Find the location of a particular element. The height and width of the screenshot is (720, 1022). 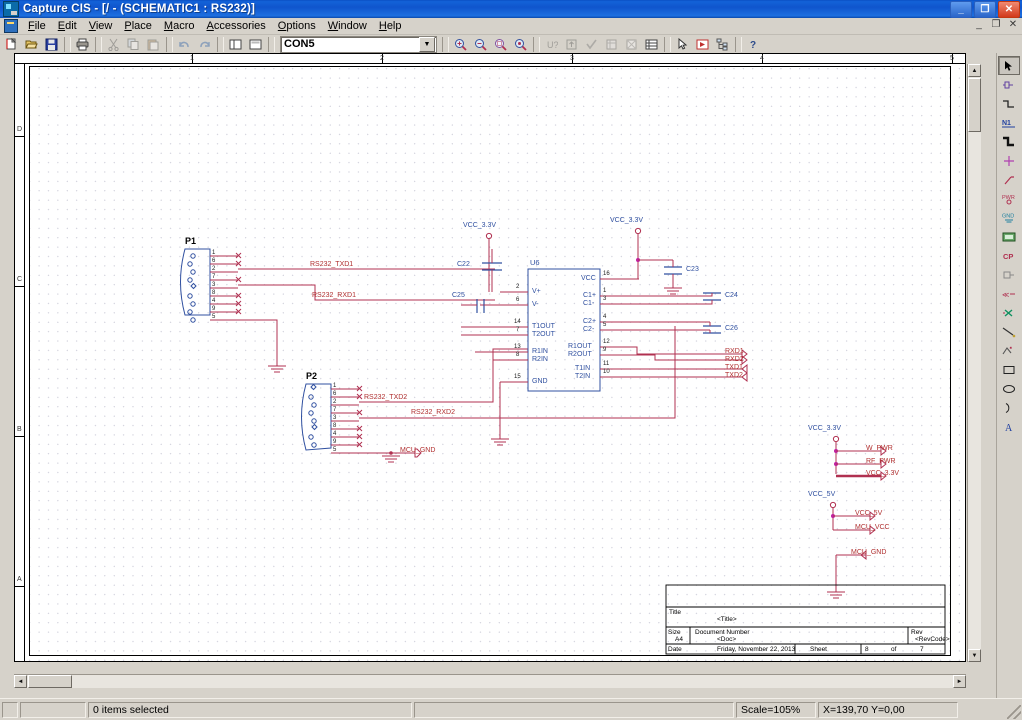

toolbar-separator is located at coordinates (445, 44).